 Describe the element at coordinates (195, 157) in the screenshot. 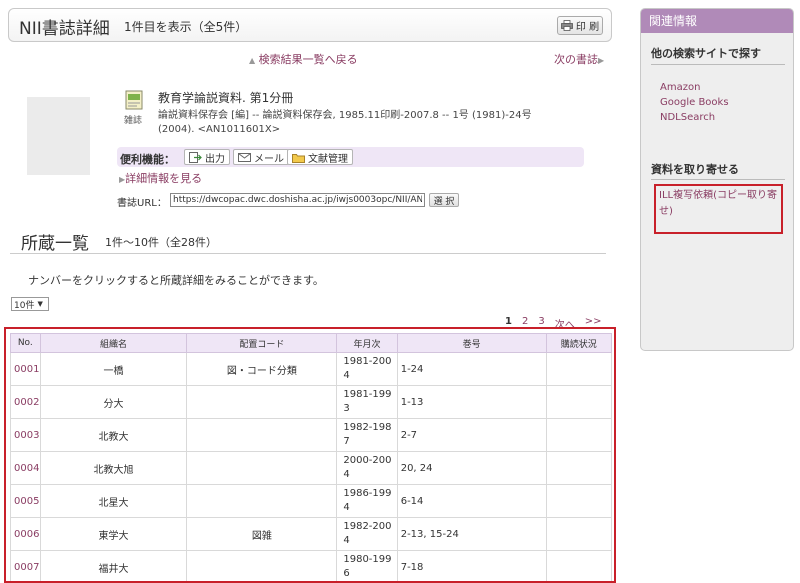

I see `export-icon` at that location.